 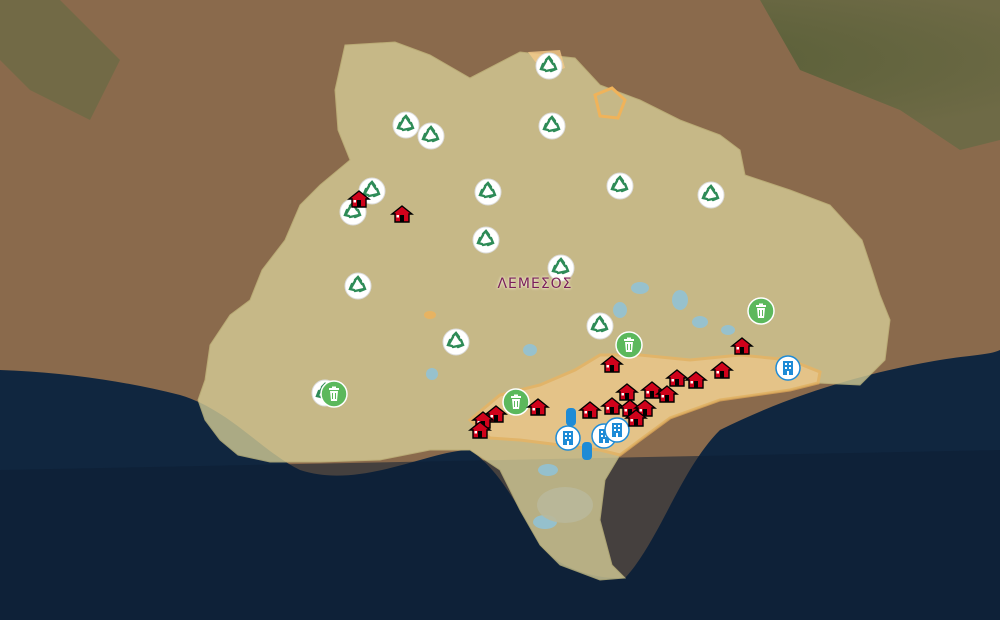 What do you see at coordinates (565, 505) in the screenshot?
I see `salt-lake` at bounding box center [565, 505].